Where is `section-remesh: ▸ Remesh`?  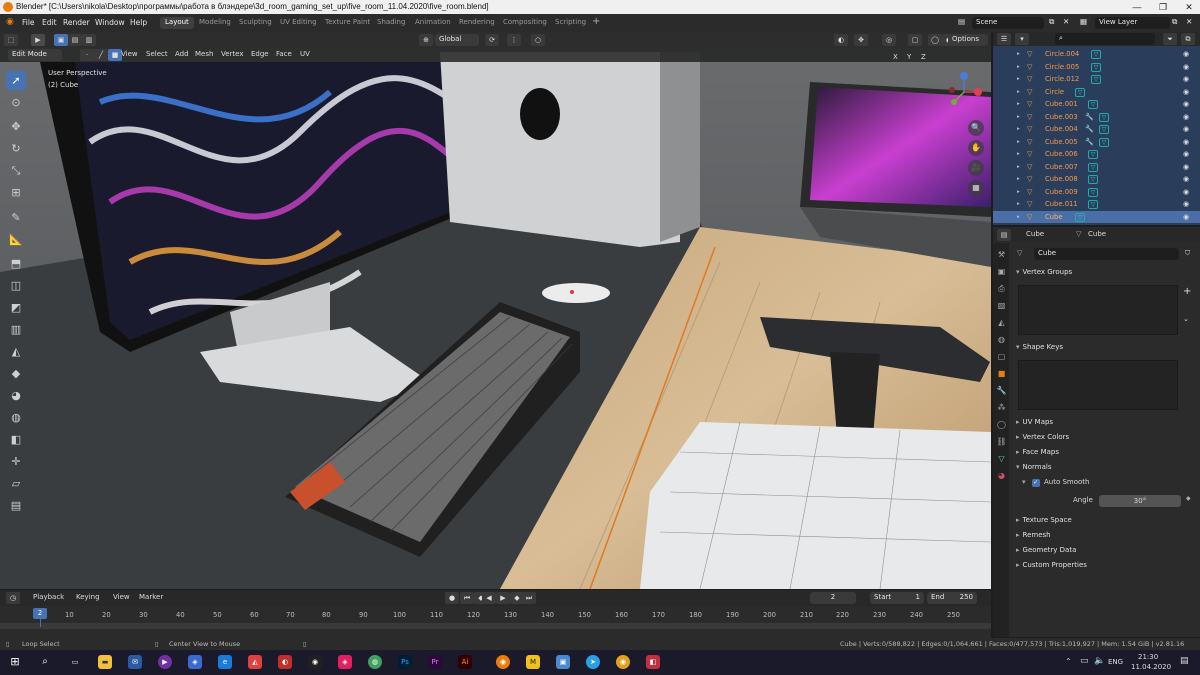 section-remesh: ▸ Remesh is located at coordinates (1106, 538).